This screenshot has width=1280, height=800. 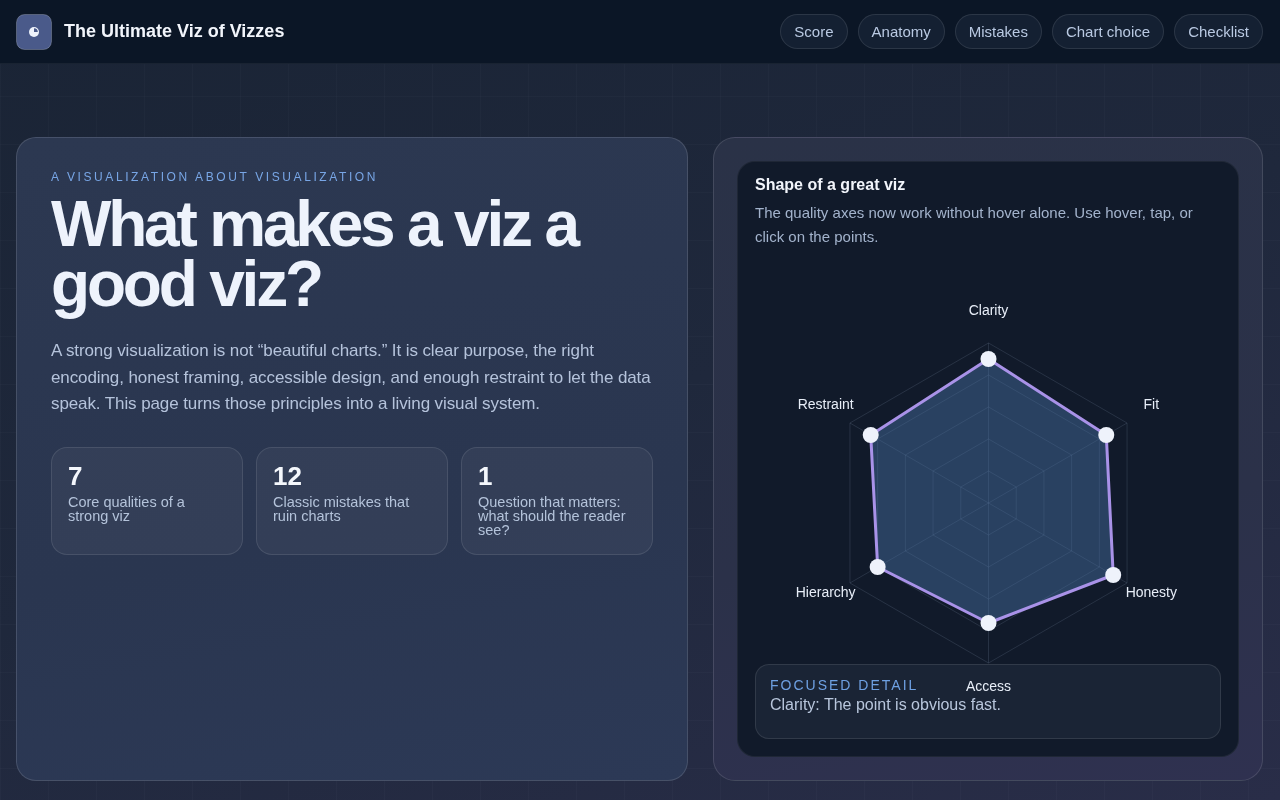 I want to click on app-title: The Ultimate Viz of Vizzes, so click(x=174, y=31).